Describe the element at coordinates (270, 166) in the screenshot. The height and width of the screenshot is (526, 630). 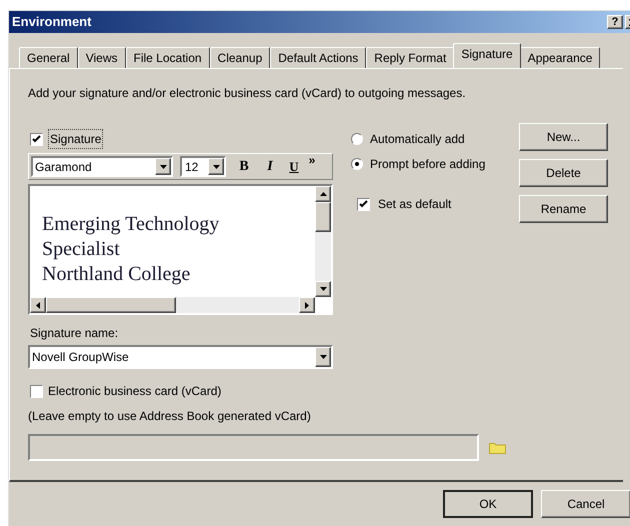
I see `italic-button: I` at that location.